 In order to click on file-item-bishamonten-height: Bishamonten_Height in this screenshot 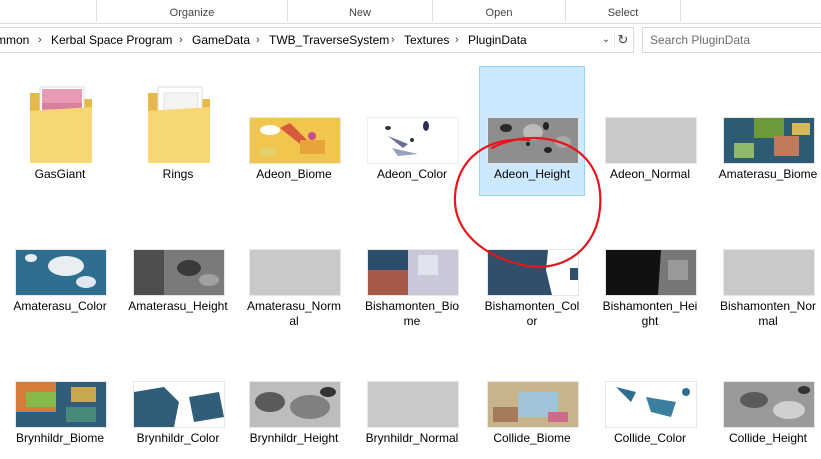, I will do `click(650, 263)`.